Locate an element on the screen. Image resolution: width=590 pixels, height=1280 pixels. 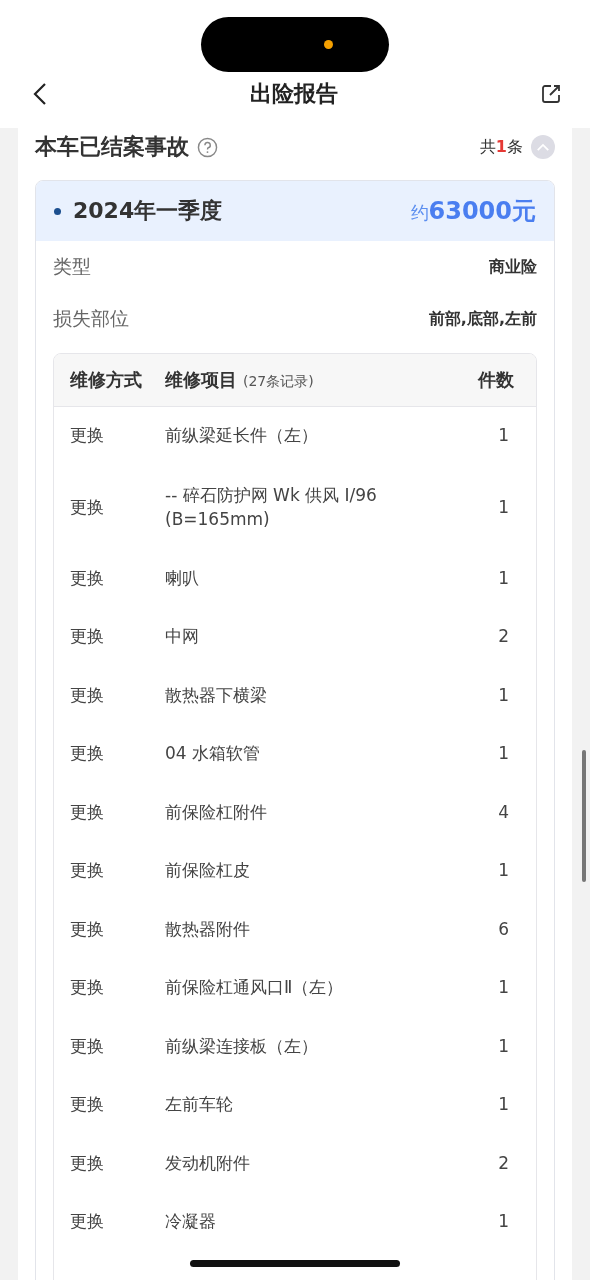
table-cell-text: 散热器下横梁 is located at coordinates (216, 695).